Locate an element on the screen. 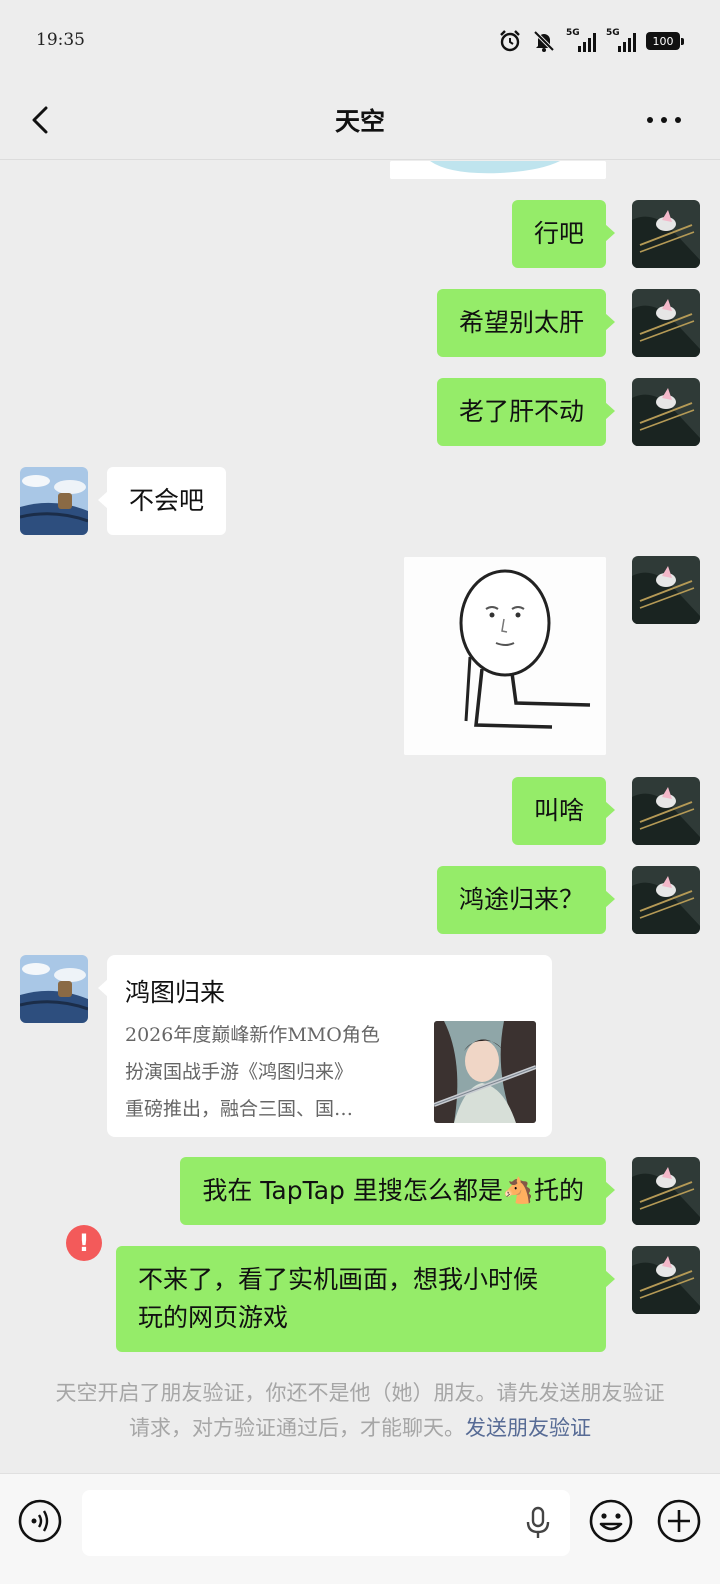 This screenshot has height=1584, width=720. input-bar is located at coordinates (360, 1528).